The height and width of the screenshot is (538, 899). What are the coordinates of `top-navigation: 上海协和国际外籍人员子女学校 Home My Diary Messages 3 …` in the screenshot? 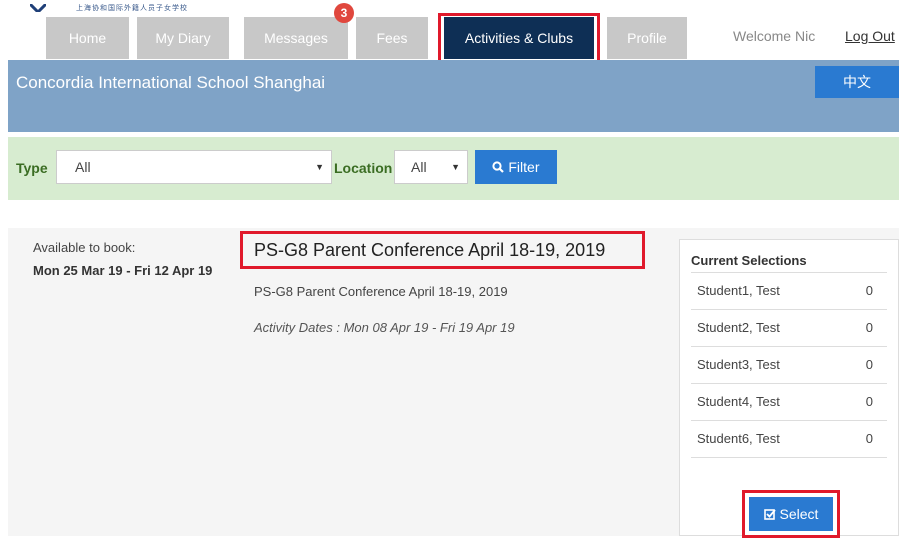 It's located at (449, 31).